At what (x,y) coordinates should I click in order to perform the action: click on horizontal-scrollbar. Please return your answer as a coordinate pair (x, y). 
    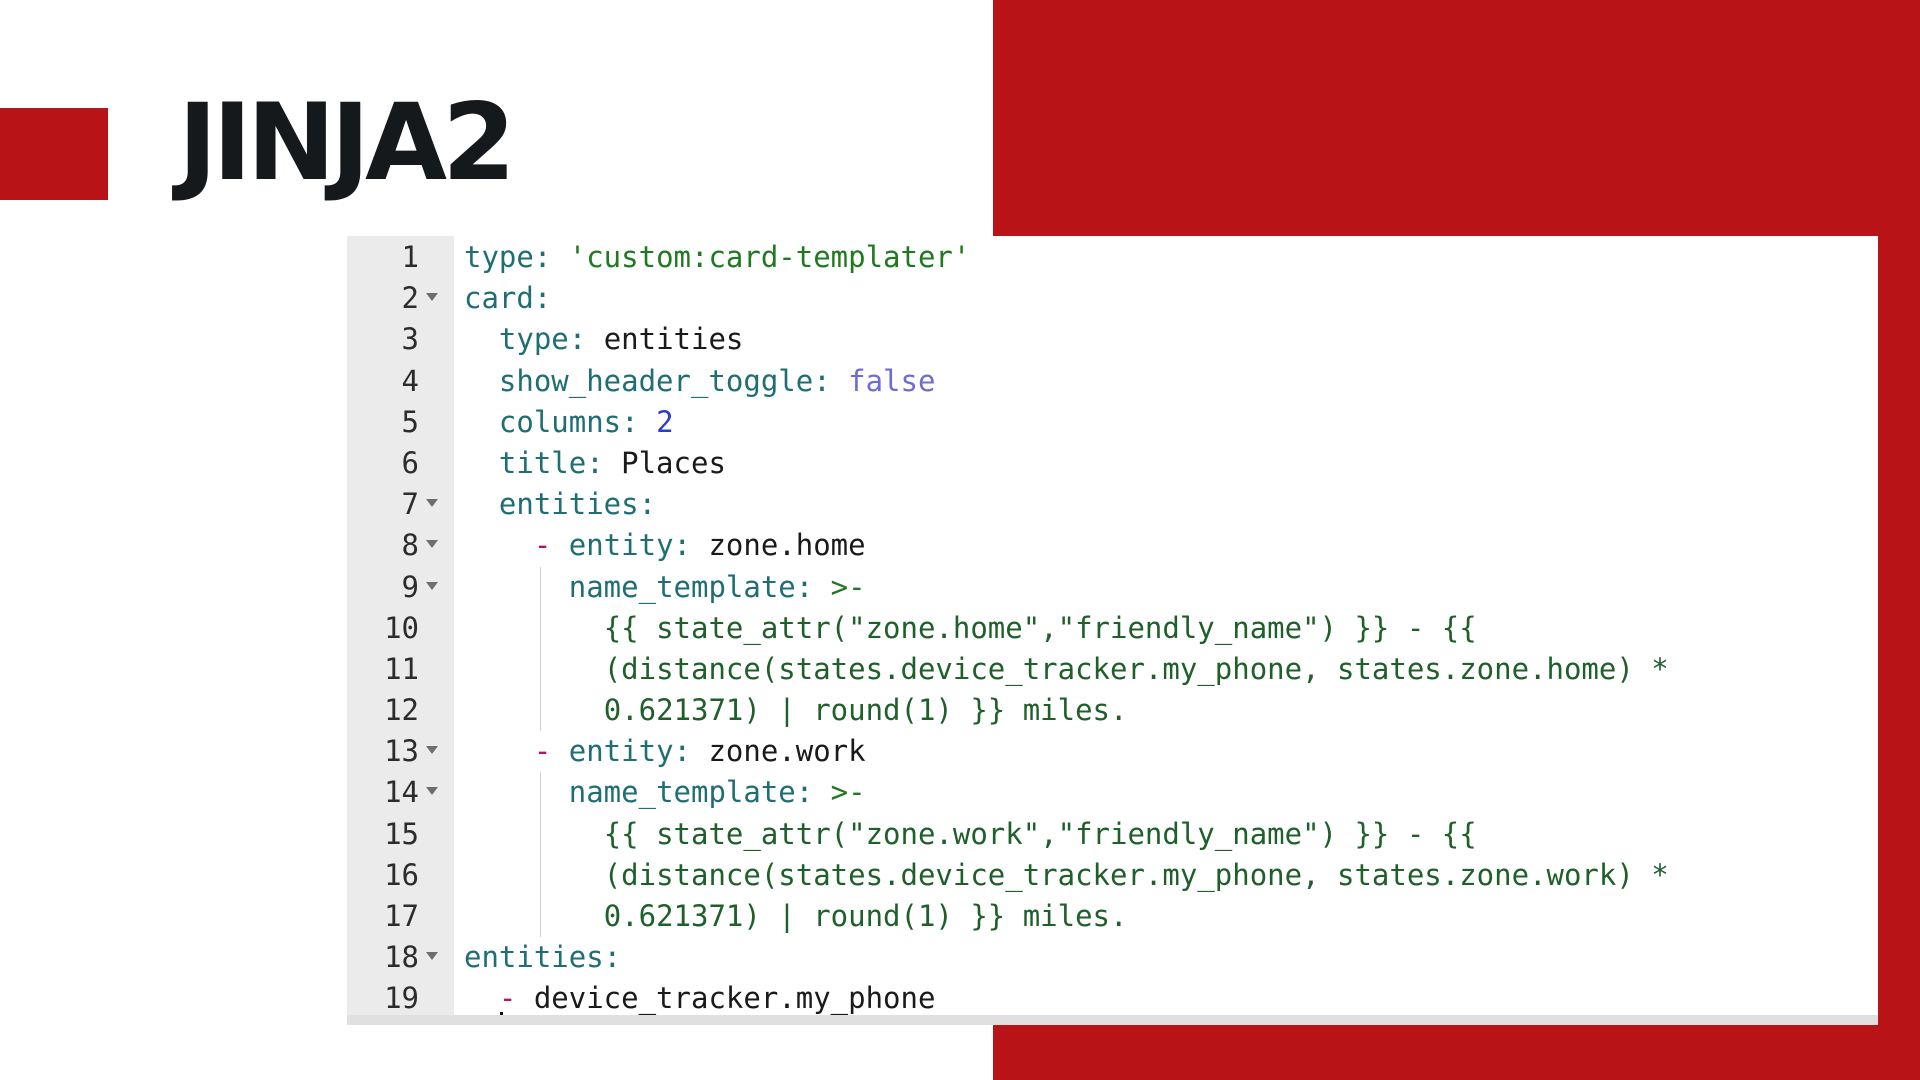
    Looking at the image, I should click on (1112, 1020).